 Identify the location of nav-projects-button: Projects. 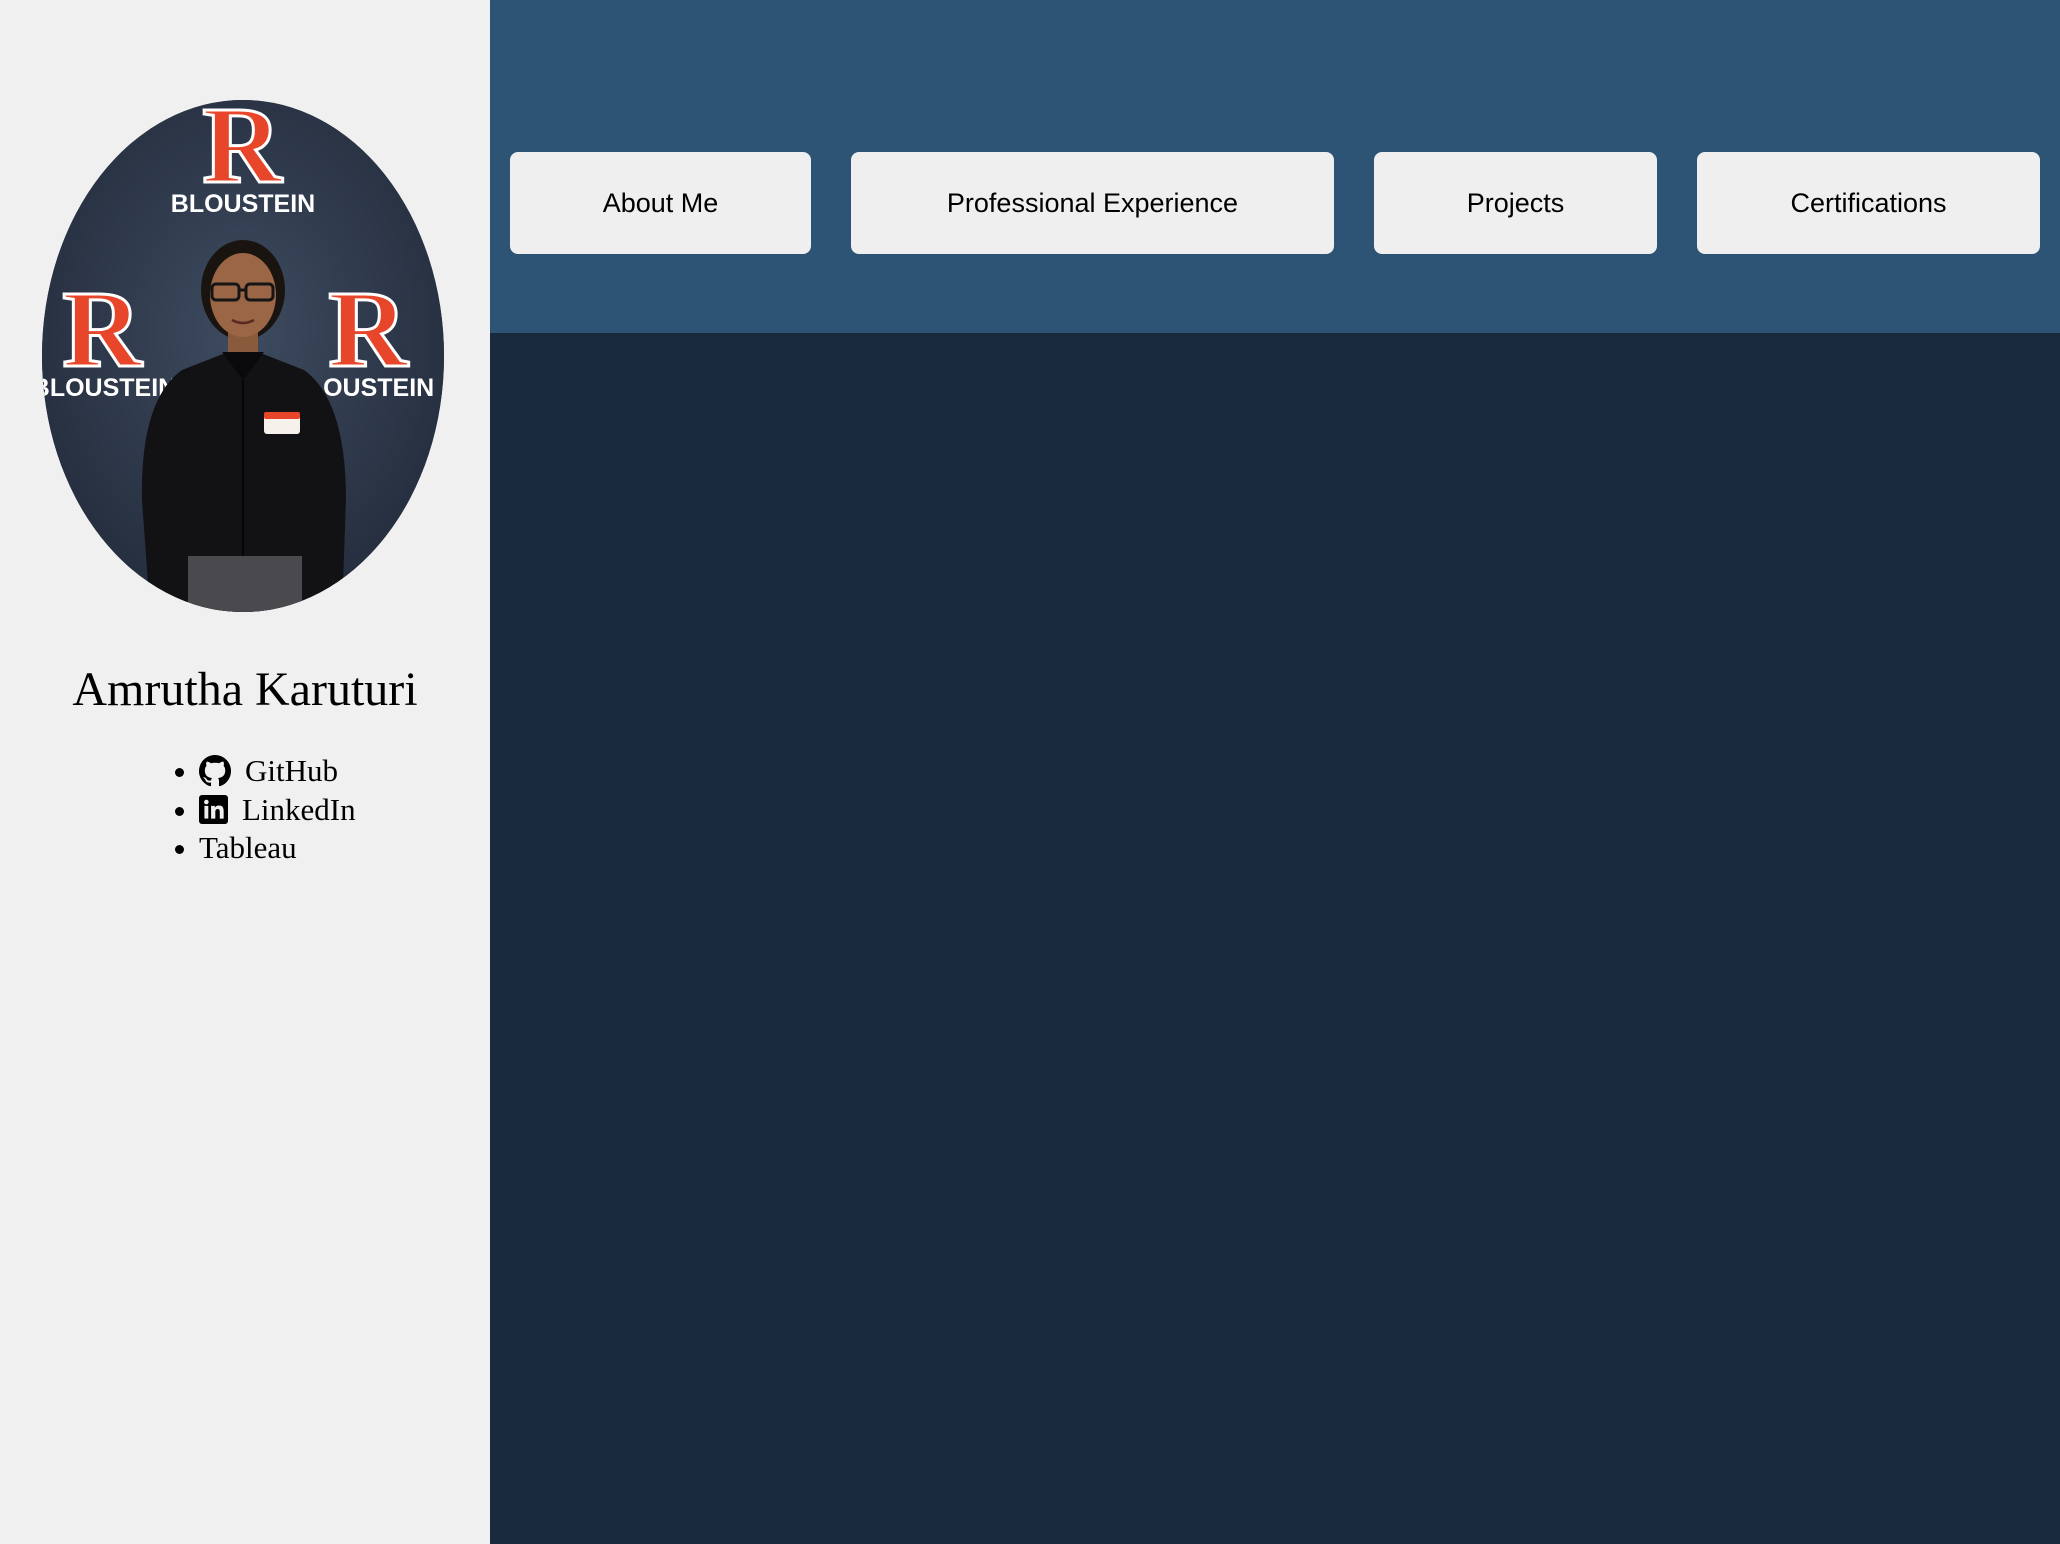
(1515, 203).